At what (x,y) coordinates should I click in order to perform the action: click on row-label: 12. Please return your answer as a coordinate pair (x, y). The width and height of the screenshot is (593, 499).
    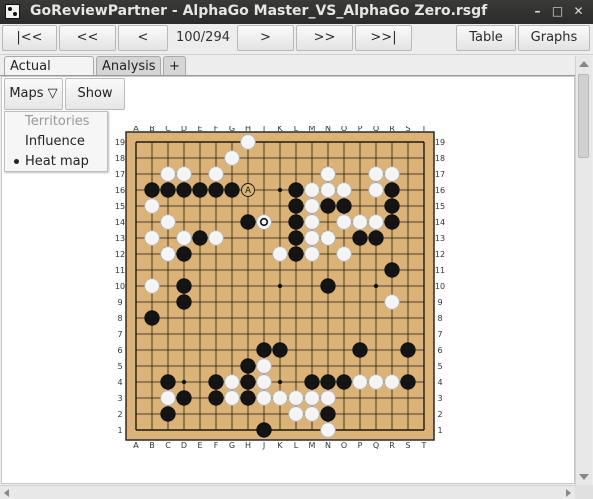
    Looking at the image, I should click on (440, 254).